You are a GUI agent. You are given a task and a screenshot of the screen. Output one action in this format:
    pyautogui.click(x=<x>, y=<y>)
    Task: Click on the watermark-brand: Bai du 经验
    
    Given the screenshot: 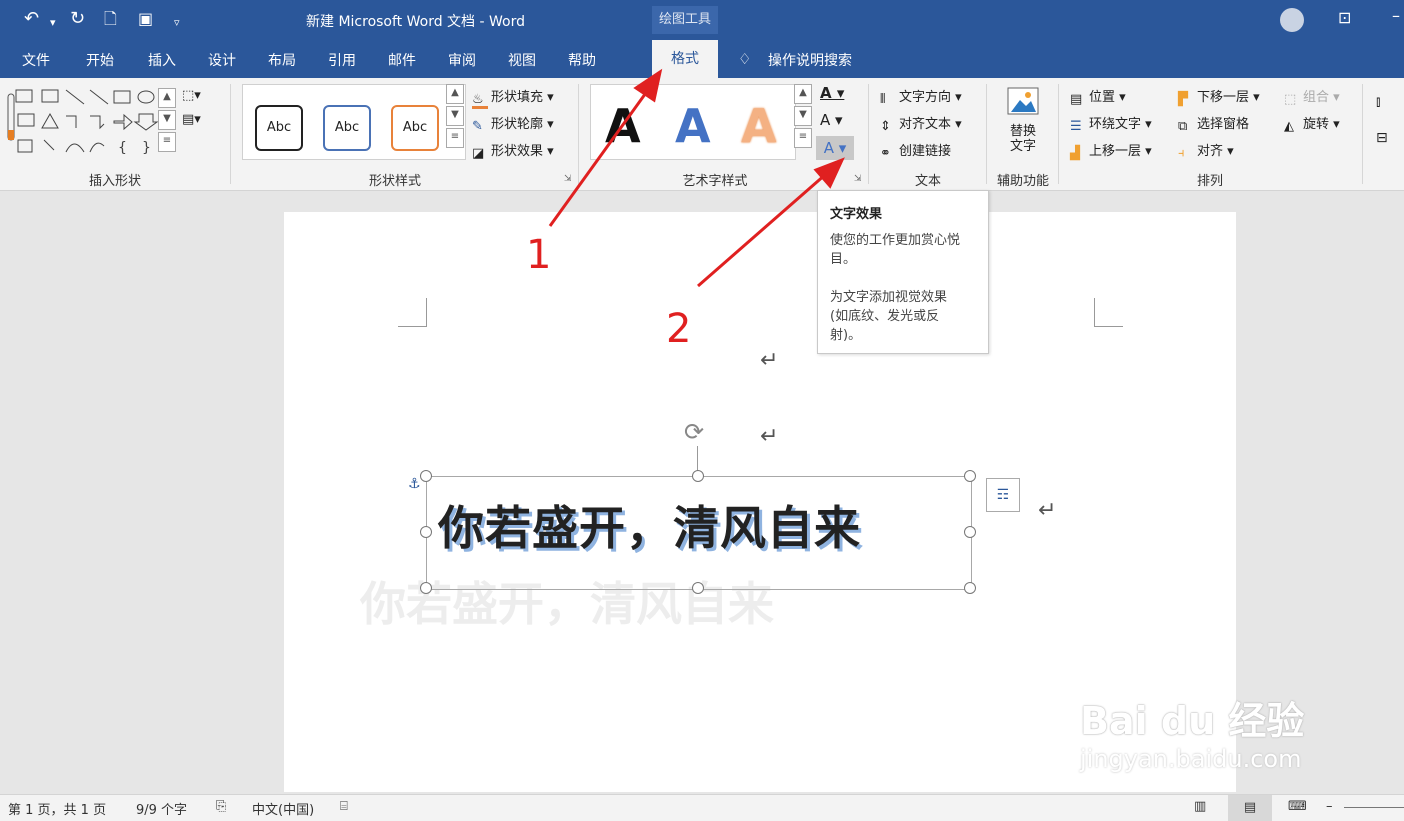 What is the action you would take?
    pyautogui.click(x=1192, y=721)
    